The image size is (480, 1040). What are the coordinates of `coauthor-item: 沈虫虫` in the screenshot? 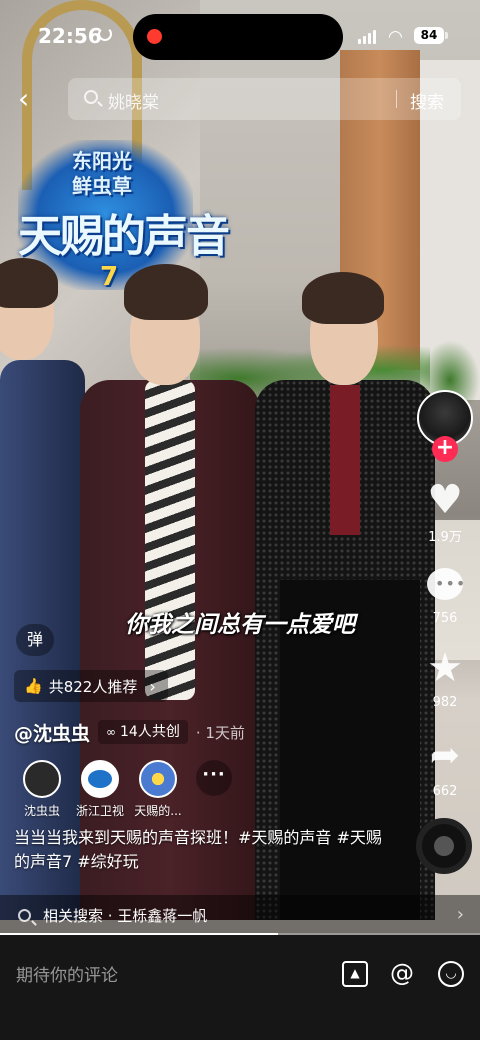 It's located at (42, 789).